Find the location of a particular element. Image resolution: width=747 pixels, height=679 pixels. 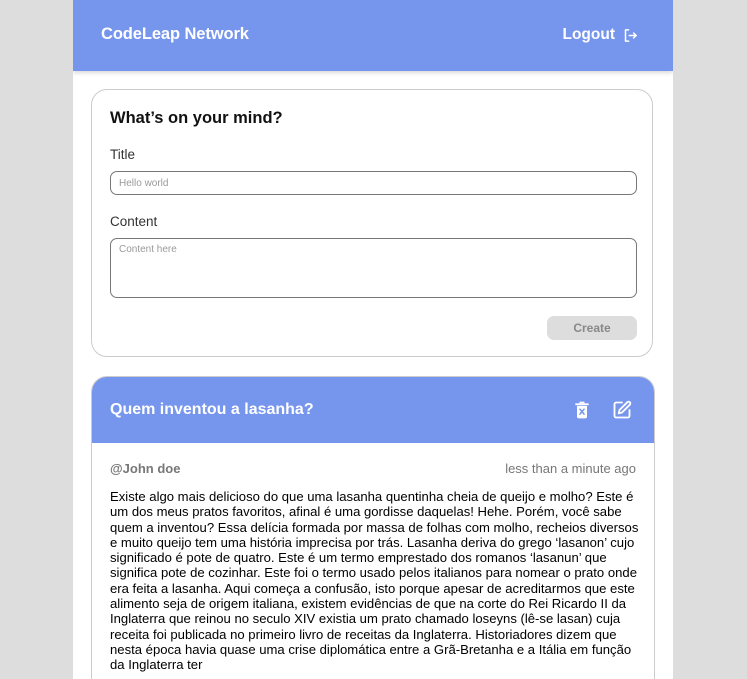

edit-post-button is located at coordinates (622, 410).